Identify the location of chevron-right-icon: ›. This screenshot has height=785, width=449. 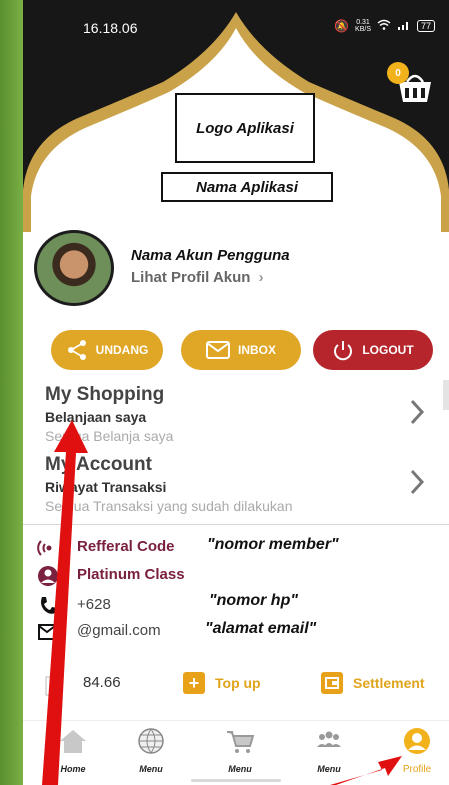
(261, 277).